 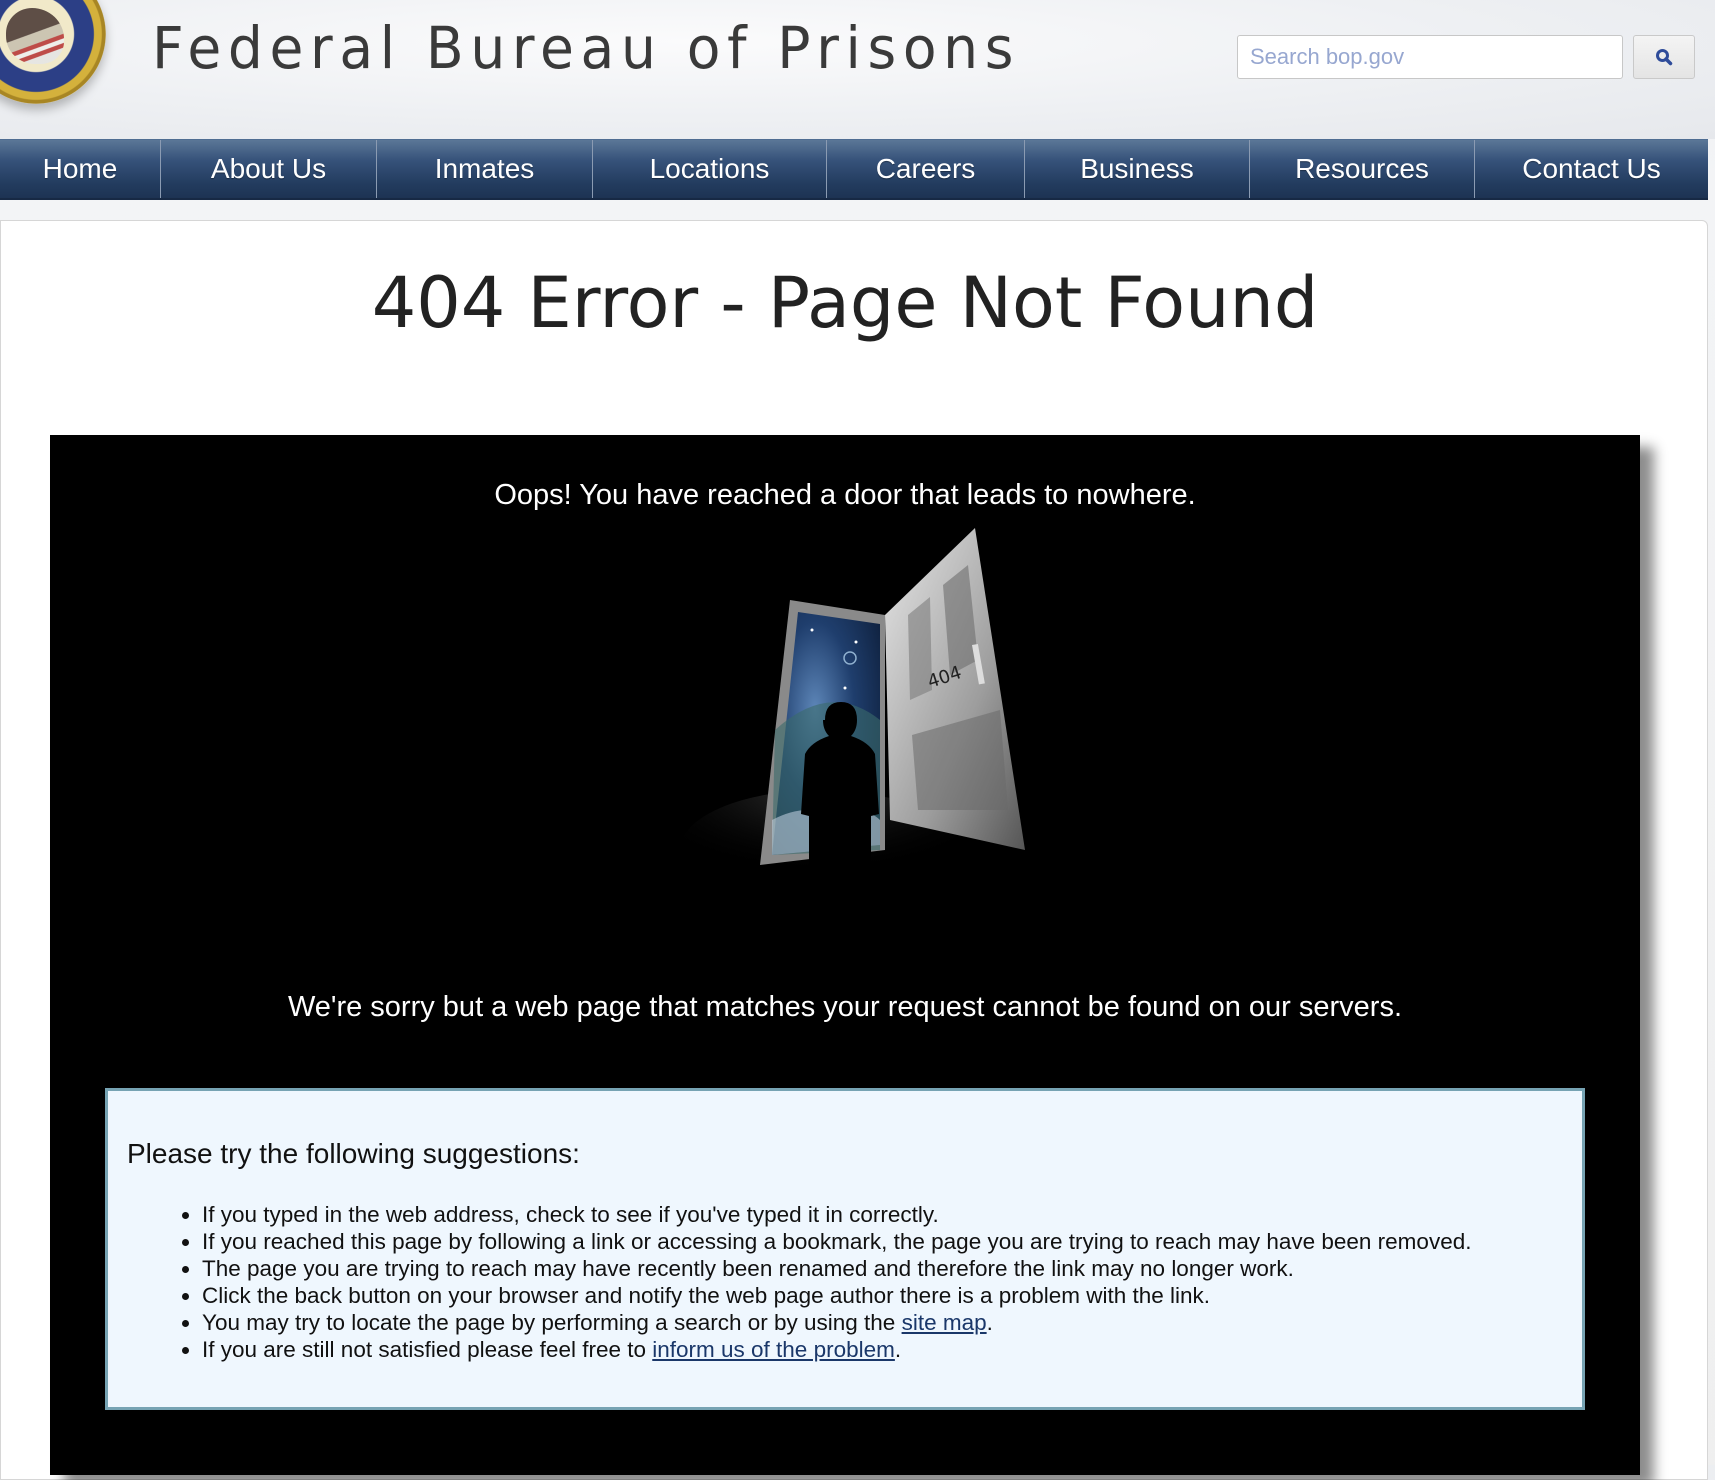 I want to click on bop-seal-logo, so click(x=53, y=52).